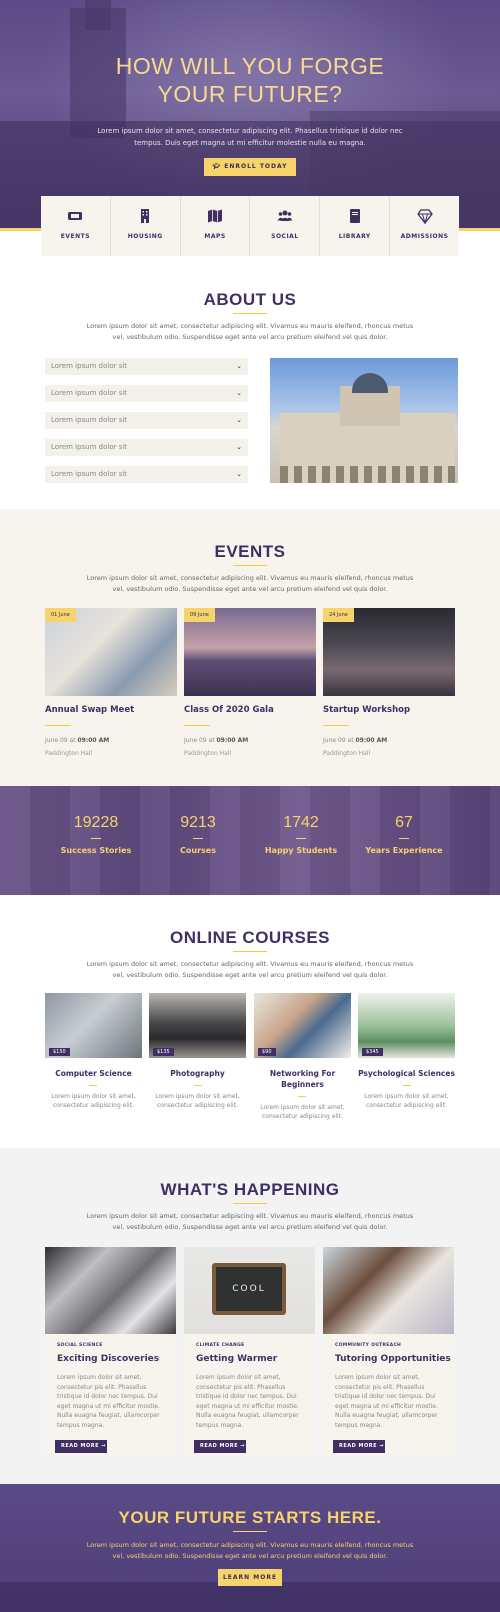  Describe the element at coordinates (145, 226) in the screenshot. I see `tile-housing: HOUSING` at that location.